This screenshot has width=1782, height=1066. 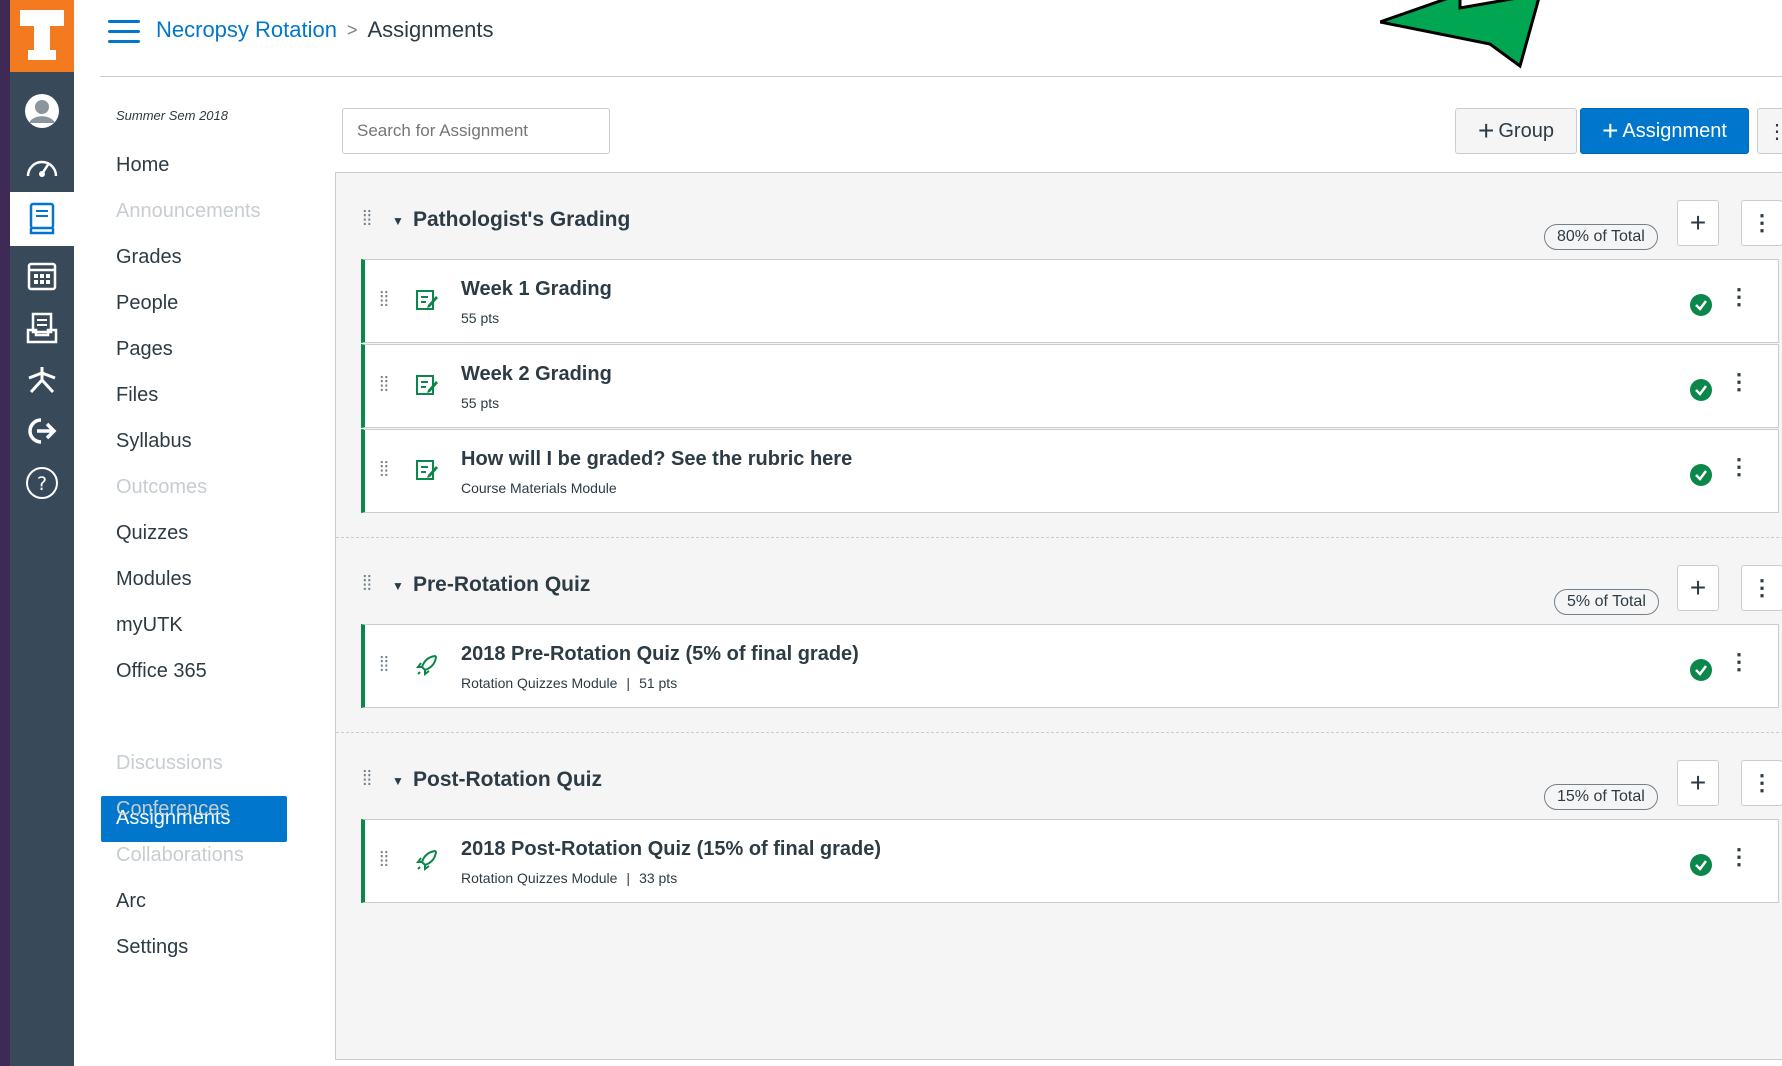 I want to click on course-nav-syllabus: Syllabus, so click(x=154, y=441).